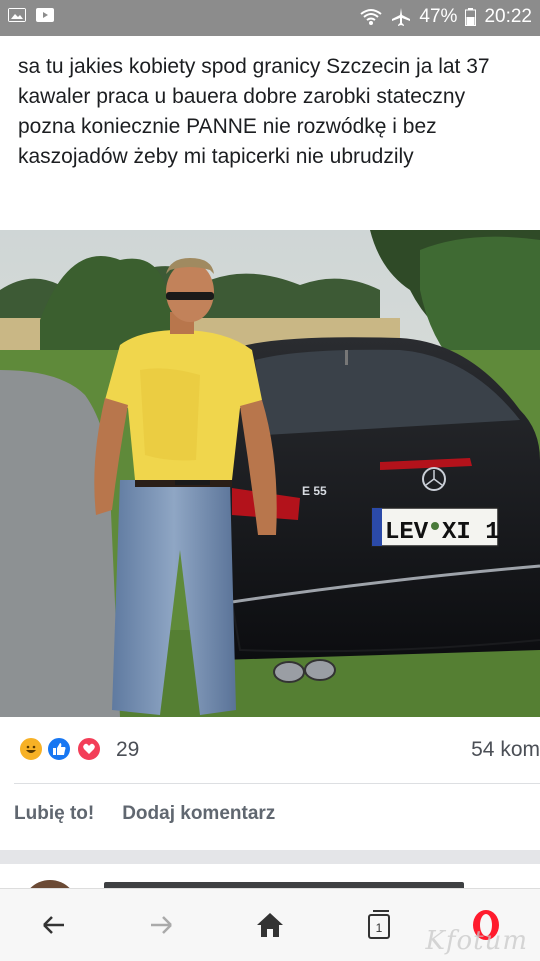 The image size is (540, 961). I want to click on tabs-icon: 1, so click(379, 924).